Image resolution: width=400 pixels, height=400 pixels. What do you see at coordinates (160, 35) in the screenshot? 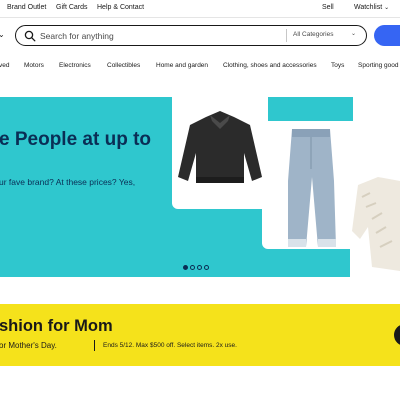
I see `search-input` at bounding box center [160, 35].